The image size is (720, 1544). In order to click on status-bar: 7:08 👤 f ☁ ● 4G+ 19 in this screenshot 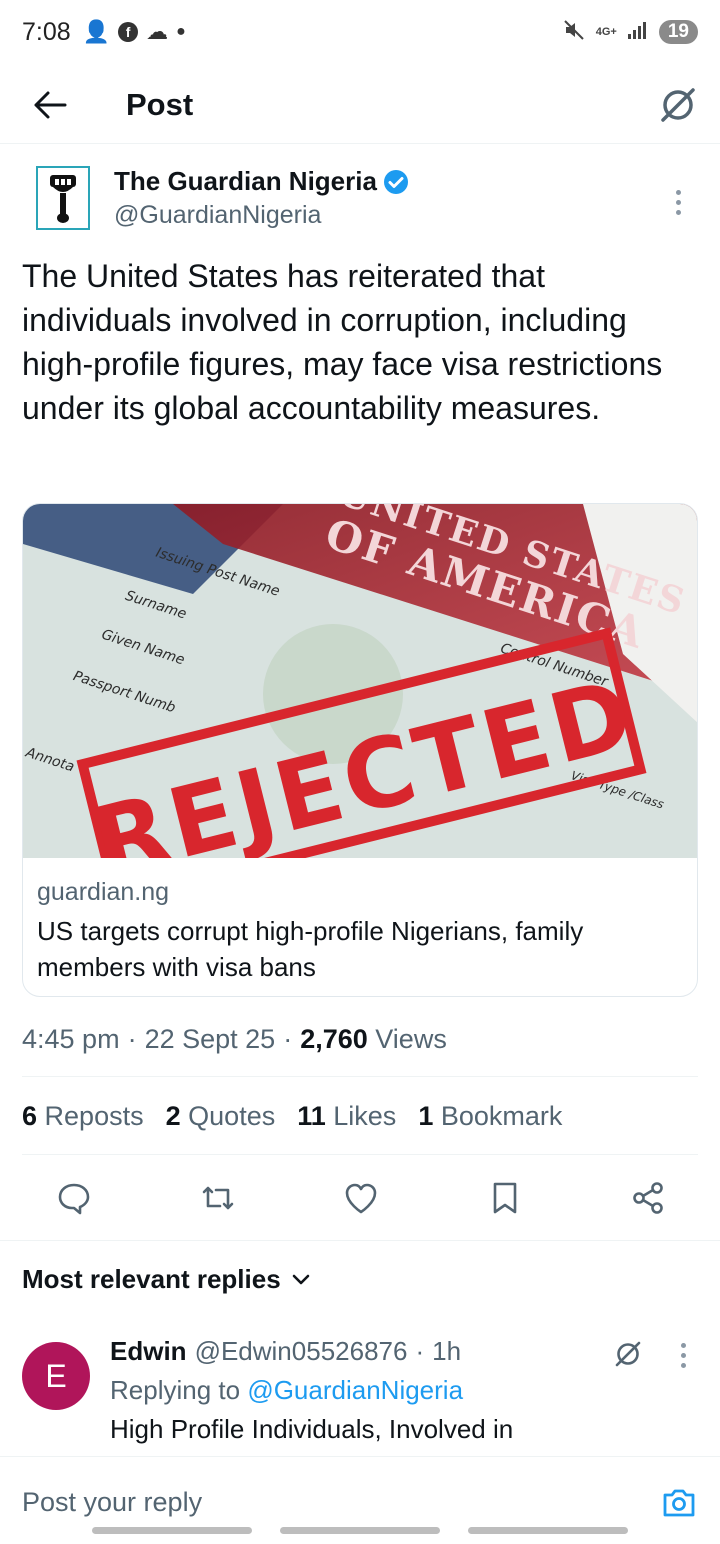, I will do `click(360, 32)`.